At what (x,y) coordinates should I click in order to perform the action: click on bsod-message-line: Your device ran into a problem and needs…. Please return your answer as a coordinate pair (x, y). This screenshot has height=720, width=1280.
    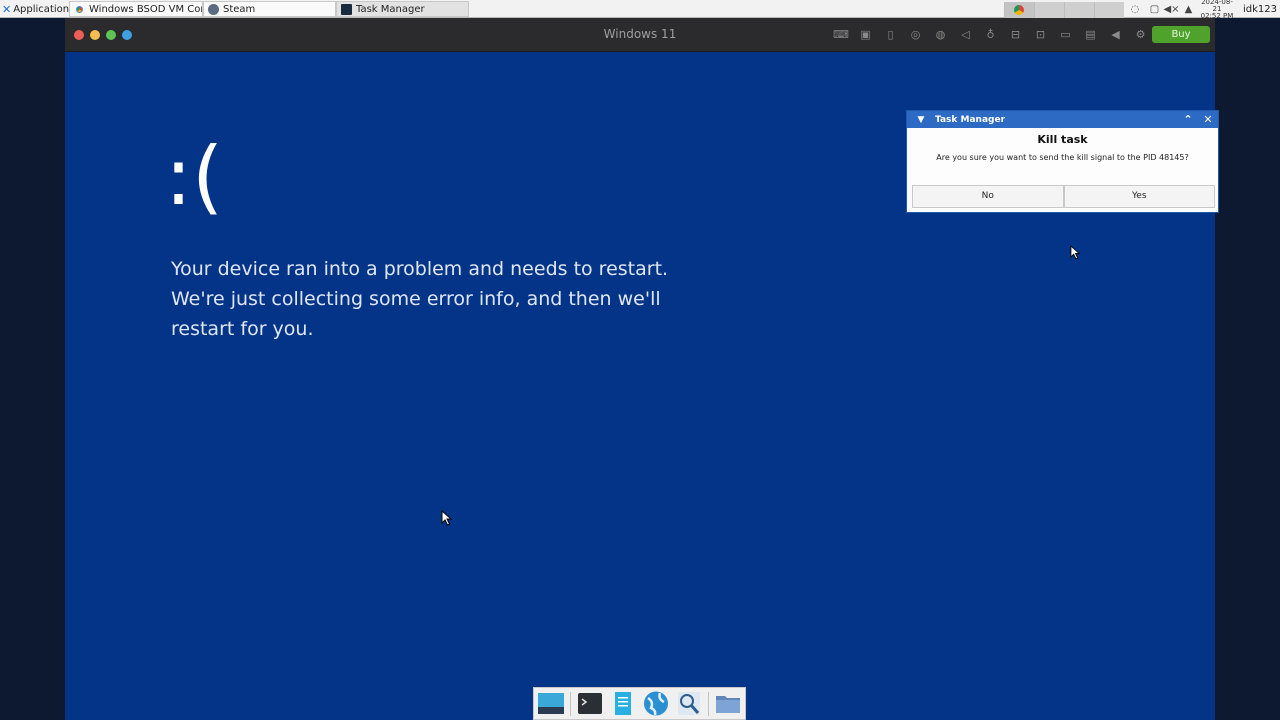
    Looking at the image, I should click on (420, 269).